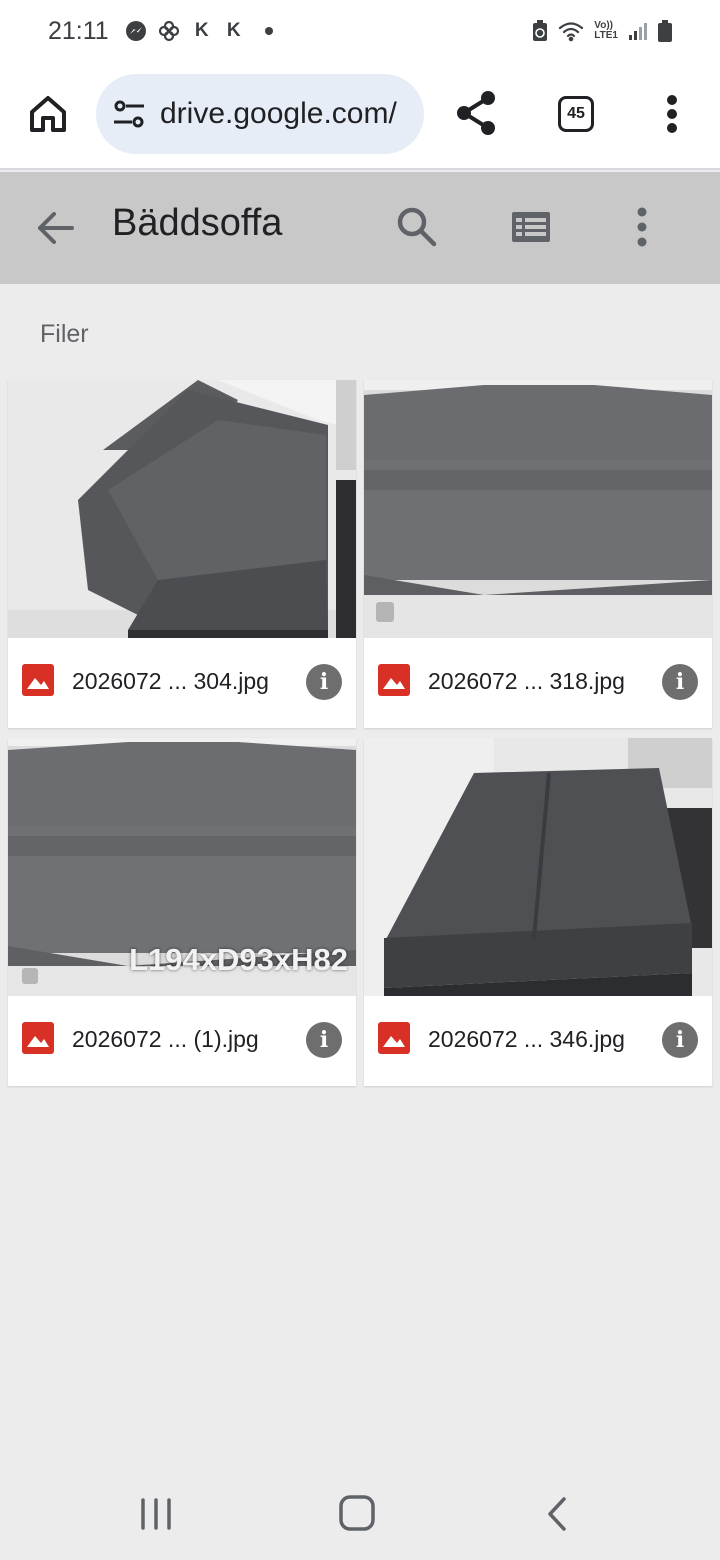 Image resolution: width=720 pixels, height=1560 pixels. What do you see at coordinates (576, 114) in the screenshot?
I see `tab-switcher-button: 45` at bounding box center [576, 114].